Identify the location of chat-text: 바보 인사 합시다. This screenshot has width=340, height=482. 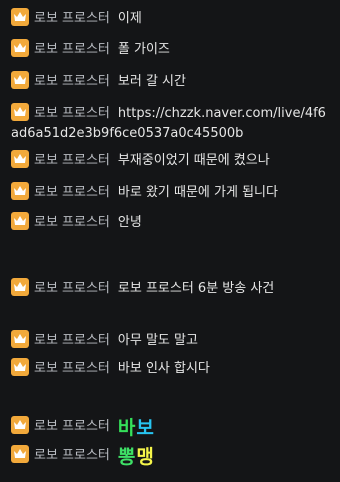
(163, 368).